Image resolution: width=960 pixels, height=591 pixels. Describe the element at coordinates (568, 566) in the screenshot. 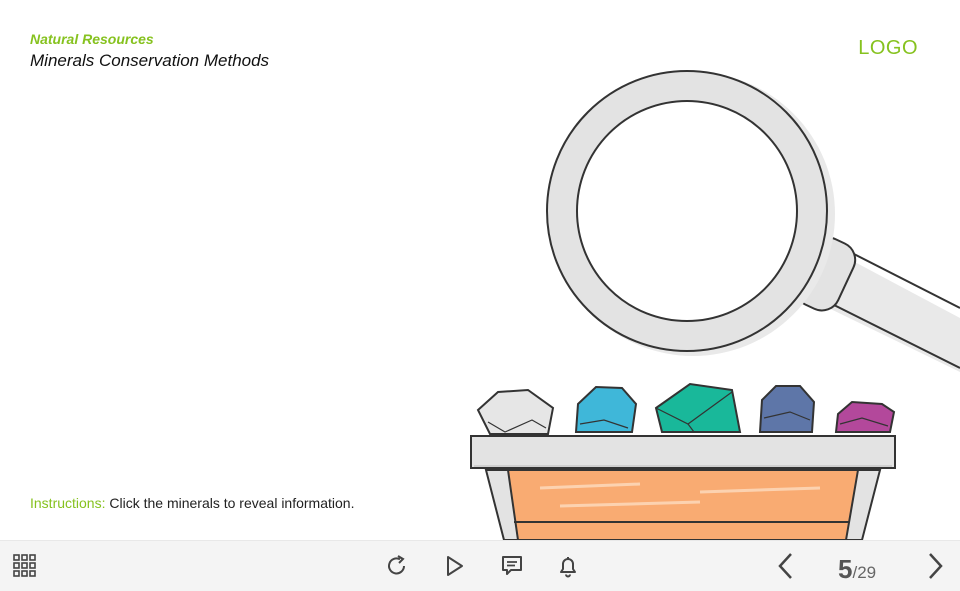

I see `bell-icon` at that location.